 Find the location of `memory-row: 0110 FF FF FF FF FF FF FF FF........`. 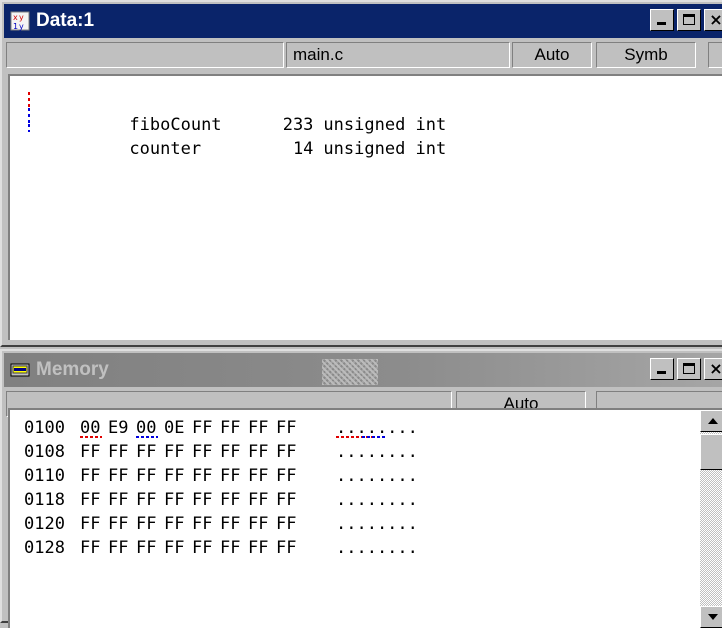

memory-row: 0110 FF FF FF FF FF FF FF FF........ is located at coordinates (221, 476).